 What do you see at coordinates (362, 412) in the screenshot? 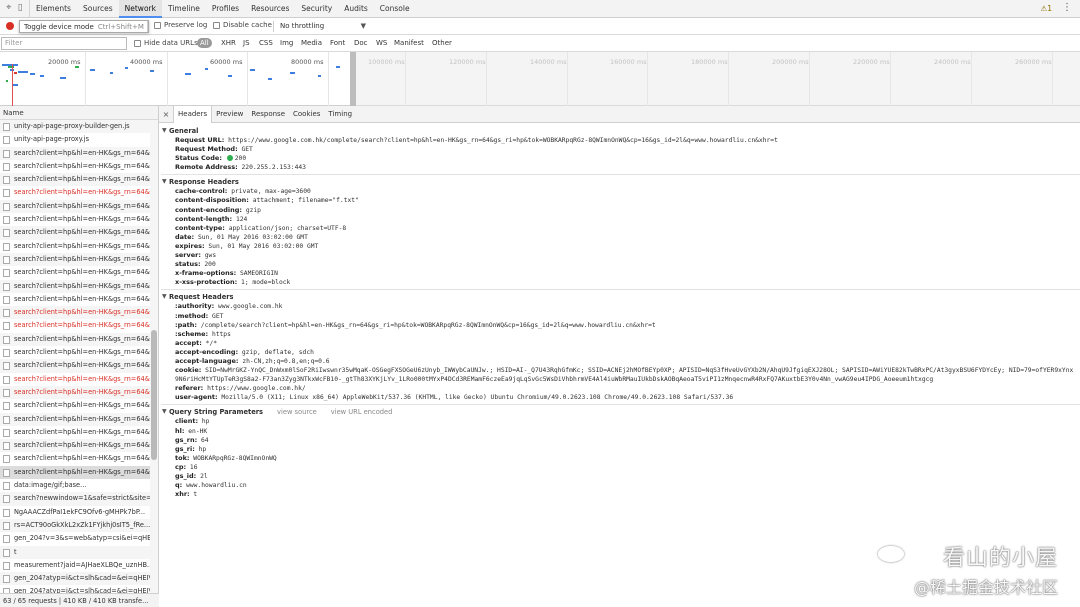
I see `view-url-encoded-link: view URL encoded` at bounding box center [362, 412].